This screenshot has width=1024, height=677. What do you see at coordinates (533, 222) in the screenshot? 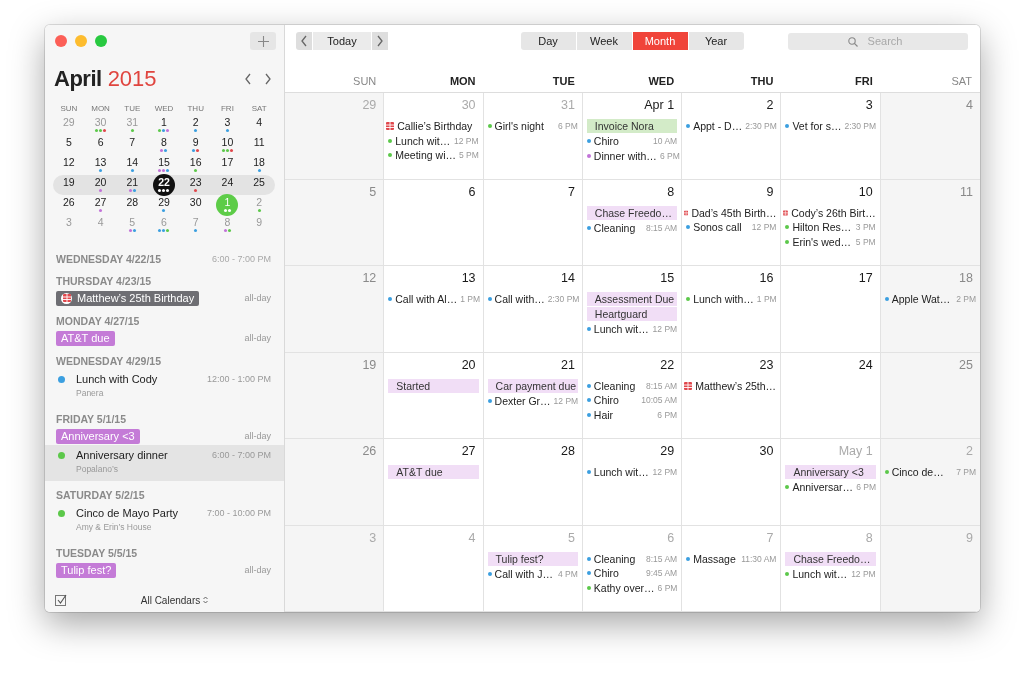
I see `day-cell: 7` at bounding box center [533, 222].